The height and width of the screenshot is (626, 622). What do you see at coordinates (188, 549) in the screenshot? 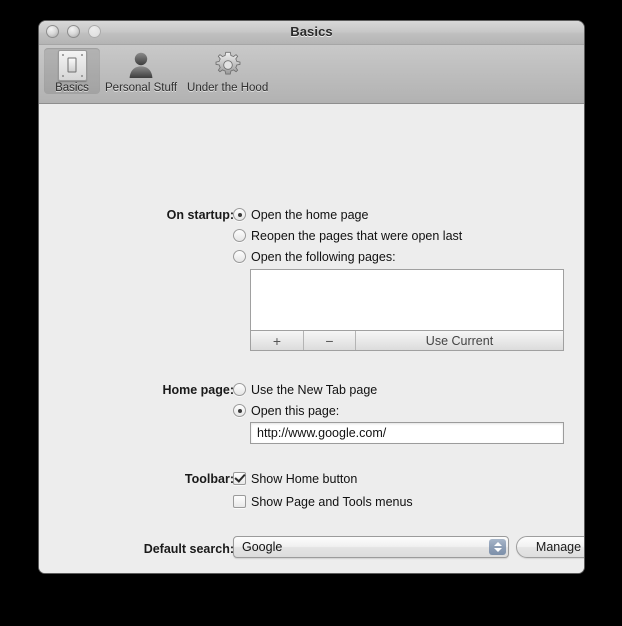
I see `default-search-label: Default search:` at bounding box center [188, 549].